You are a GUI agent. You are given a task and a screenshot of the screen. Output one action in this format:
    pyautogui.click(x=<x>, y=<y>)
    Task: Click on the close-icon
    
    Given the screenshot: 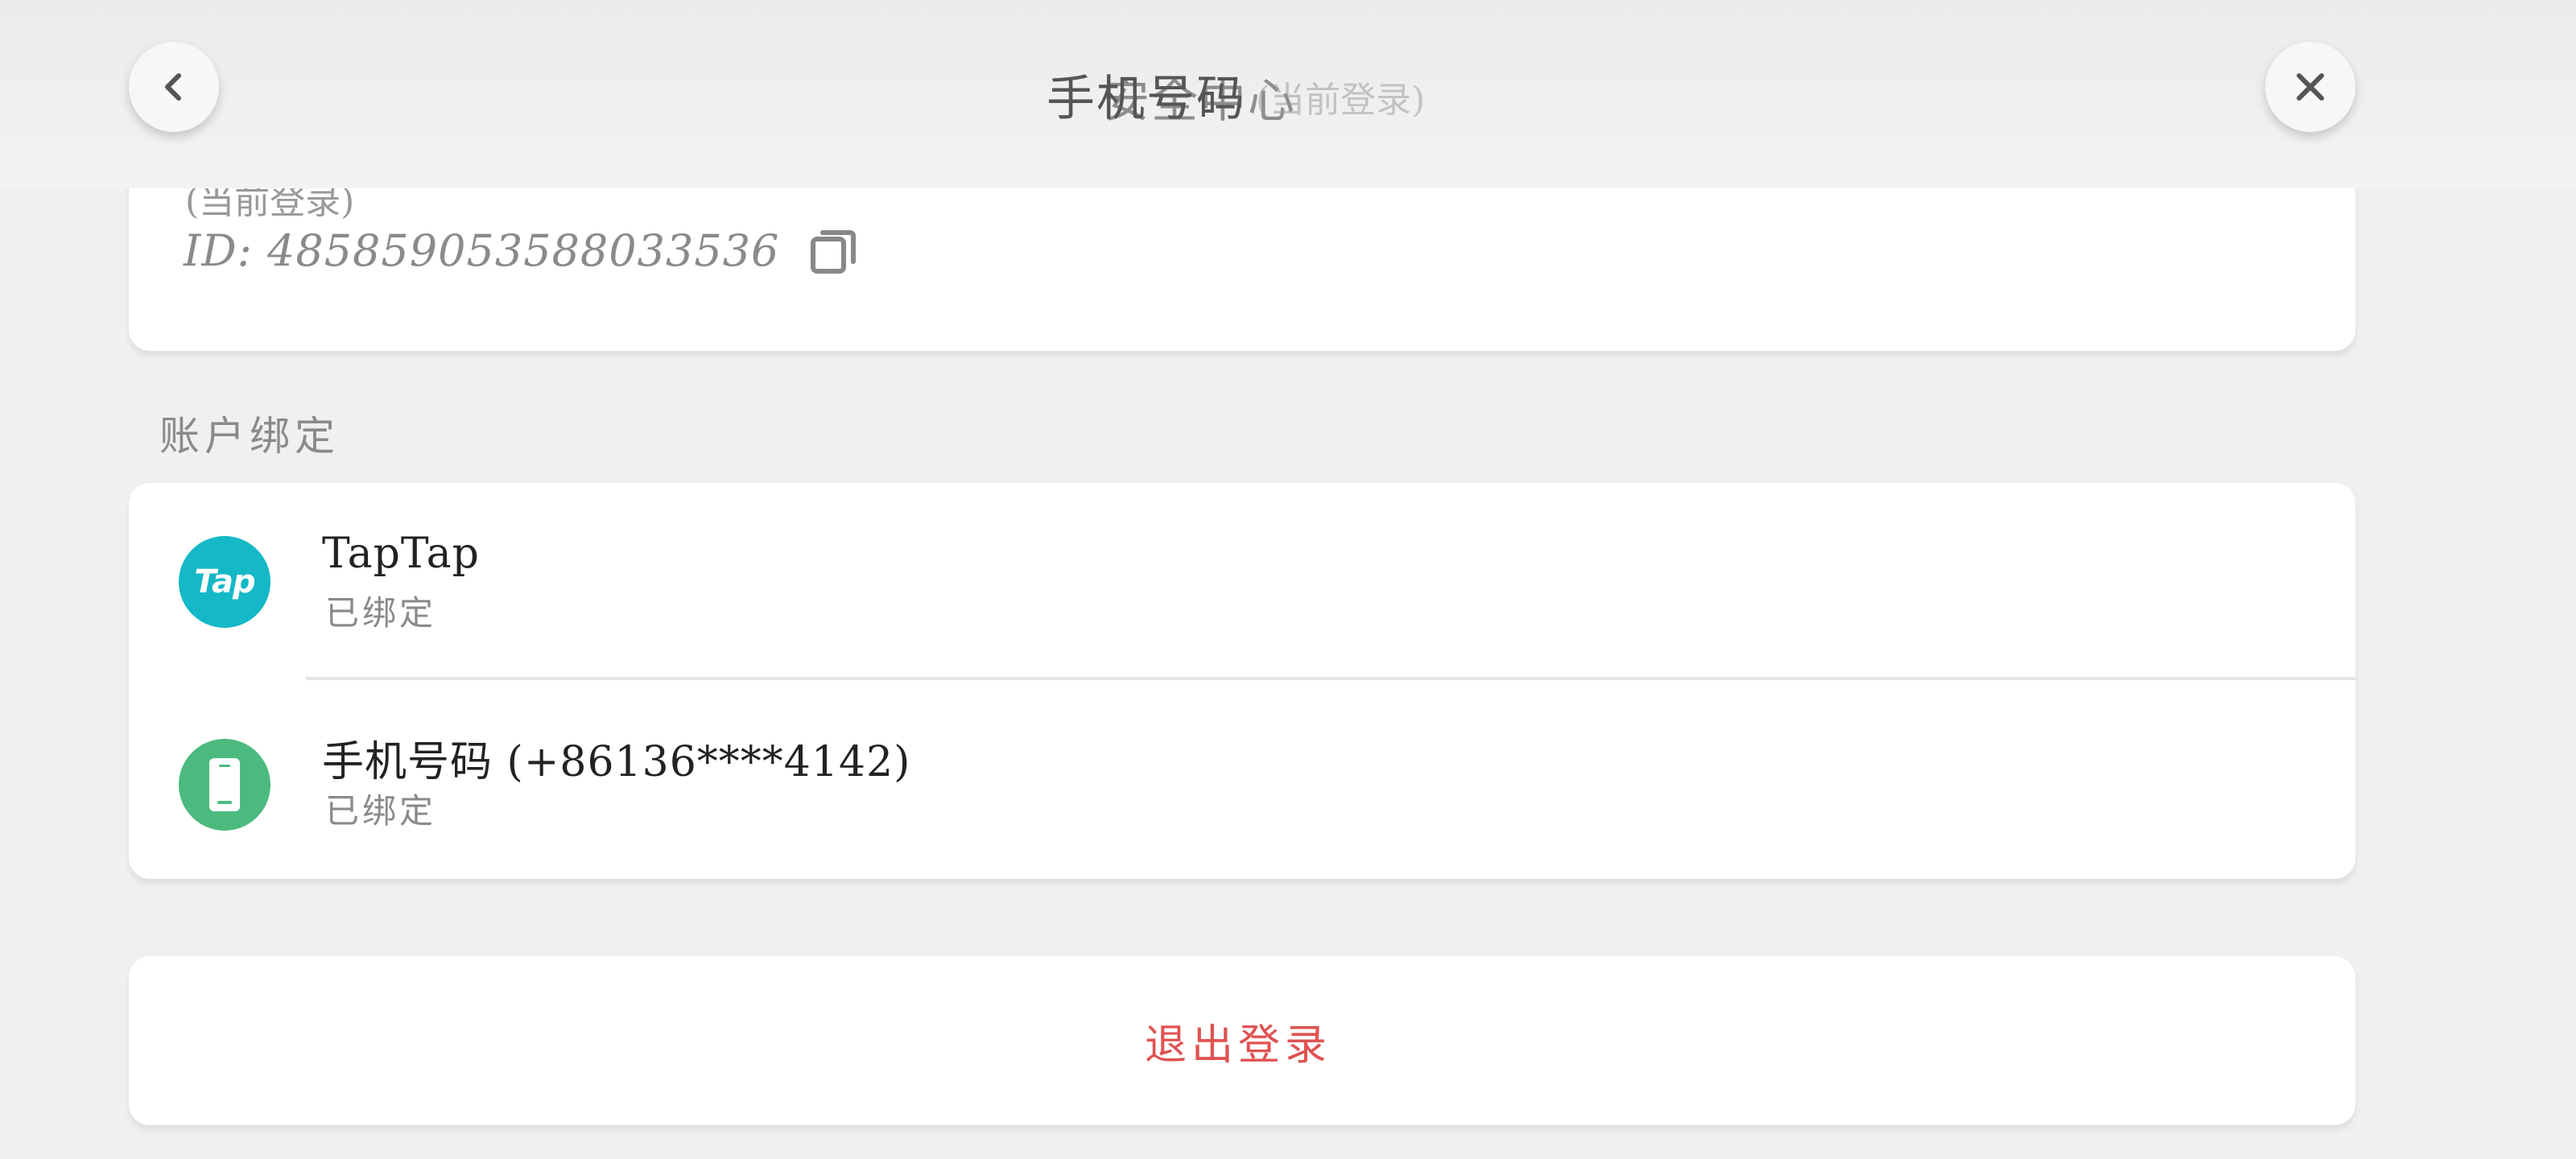 What is the action you would take?
    pyautogui.click(x=2310, y=87)
    